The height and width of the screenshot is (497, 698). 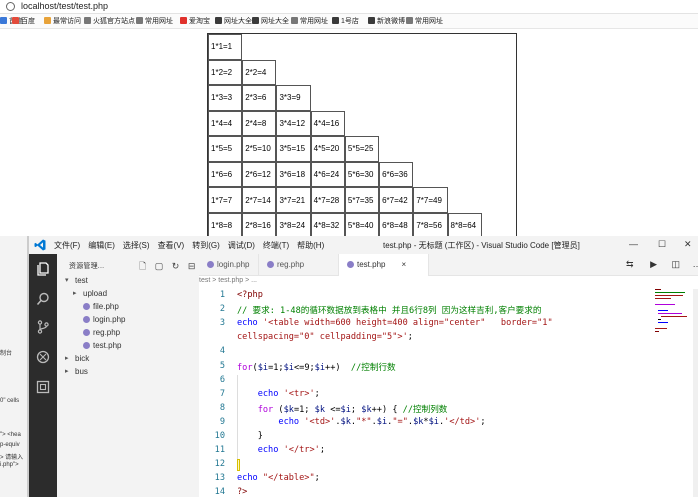 What do you see at coordinates (325, 337) in the screenshot?
I see `code-line: cellspacing="0" cellpadding="5">';` at bounding box center [325, 337].